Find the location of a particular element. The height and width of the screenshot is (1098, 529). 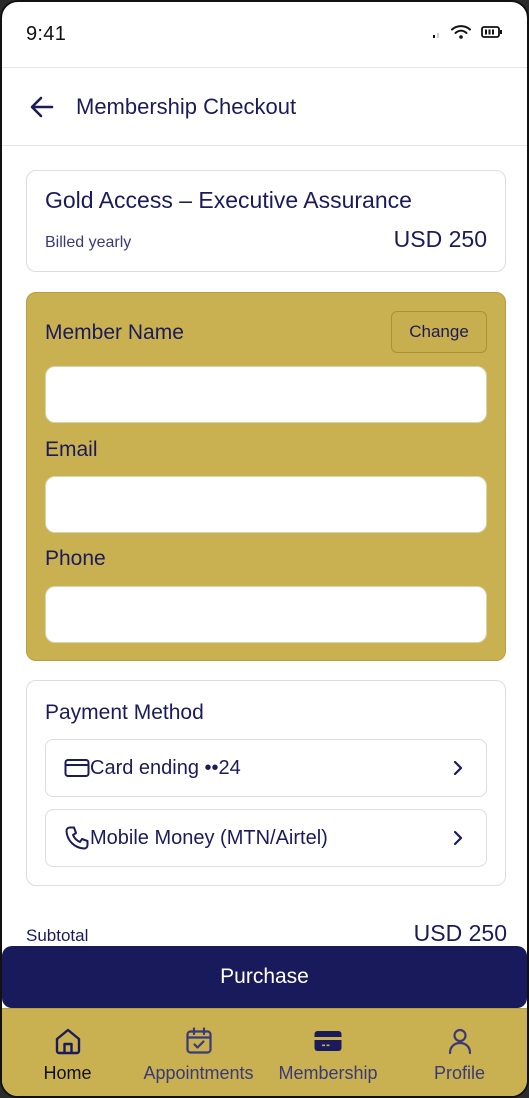

nav-item-profile: Profile is located at coordinates (459, 1052).